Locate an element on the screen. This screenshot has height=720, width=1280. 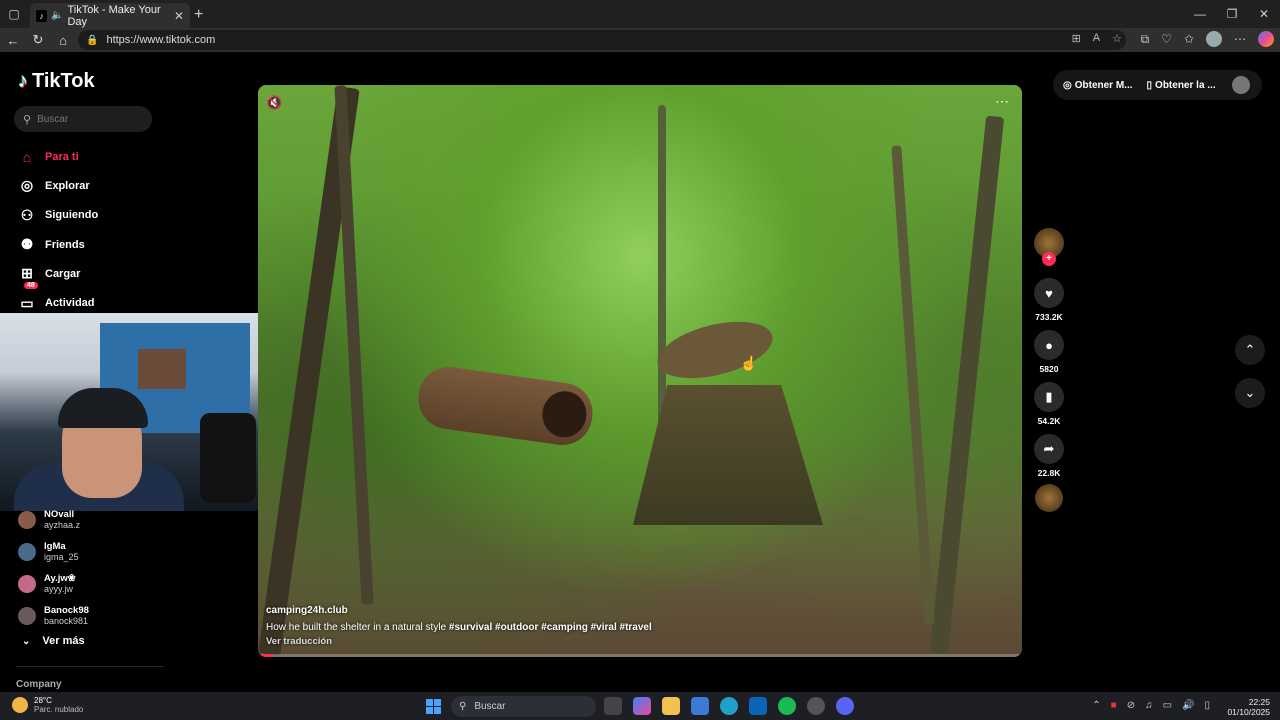
search-icon: ⚲ is located at coordinates (463, 706).